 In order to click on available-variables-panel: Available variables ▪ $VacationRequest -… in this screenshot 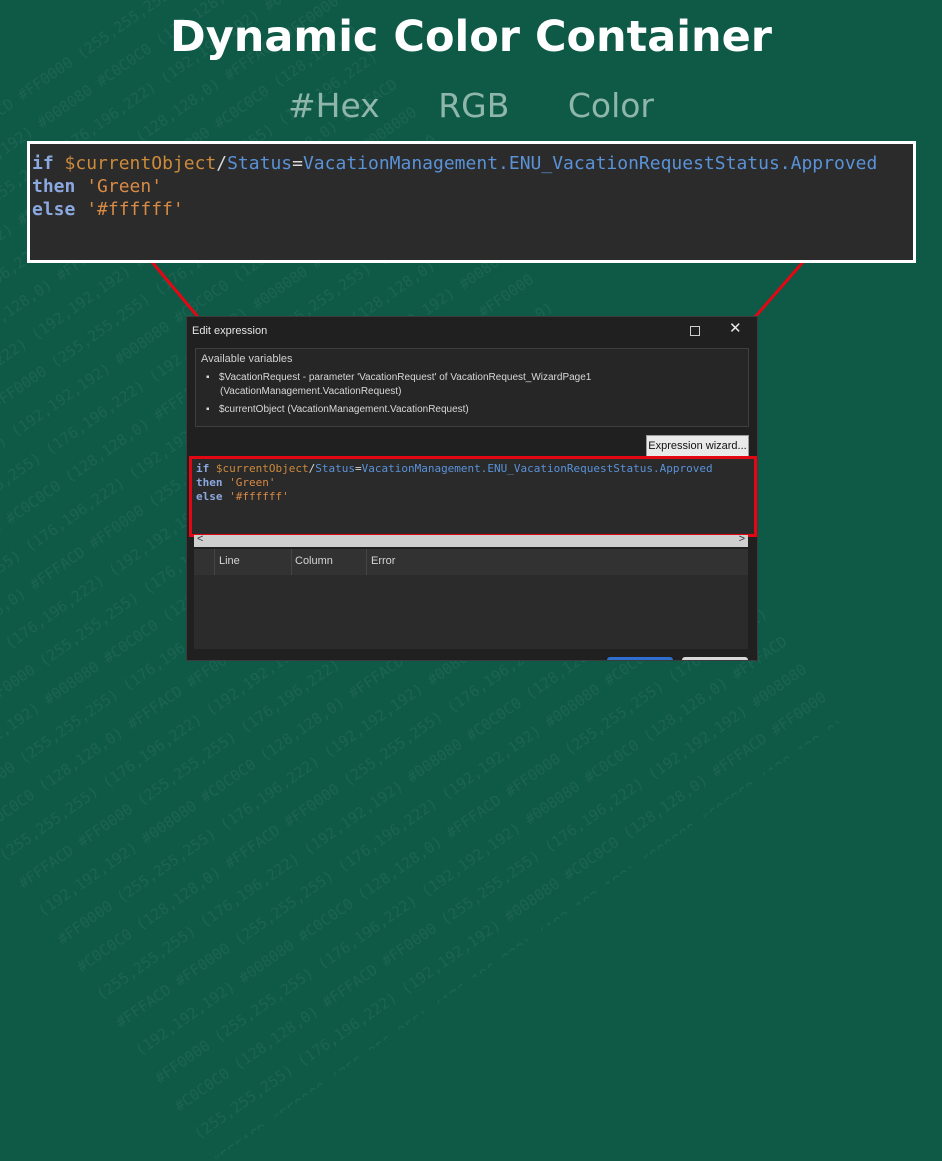, I will do `click(472, 387)`.